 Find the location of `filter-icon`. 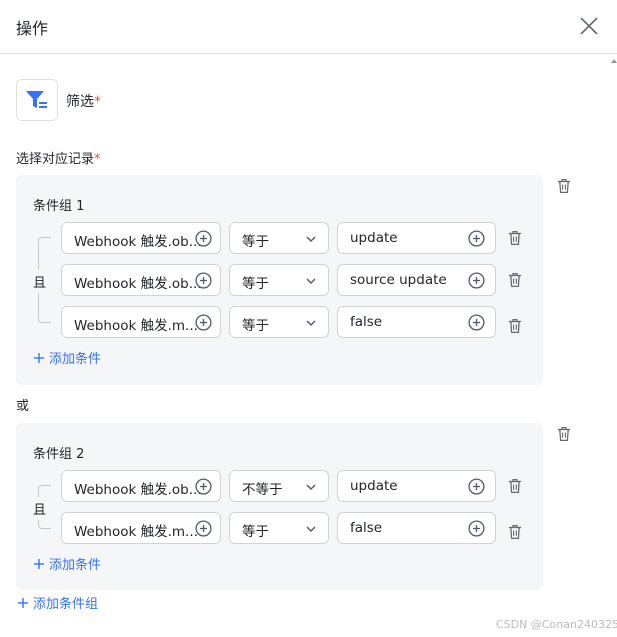

filter-icon is located at coordinates (36, 99).